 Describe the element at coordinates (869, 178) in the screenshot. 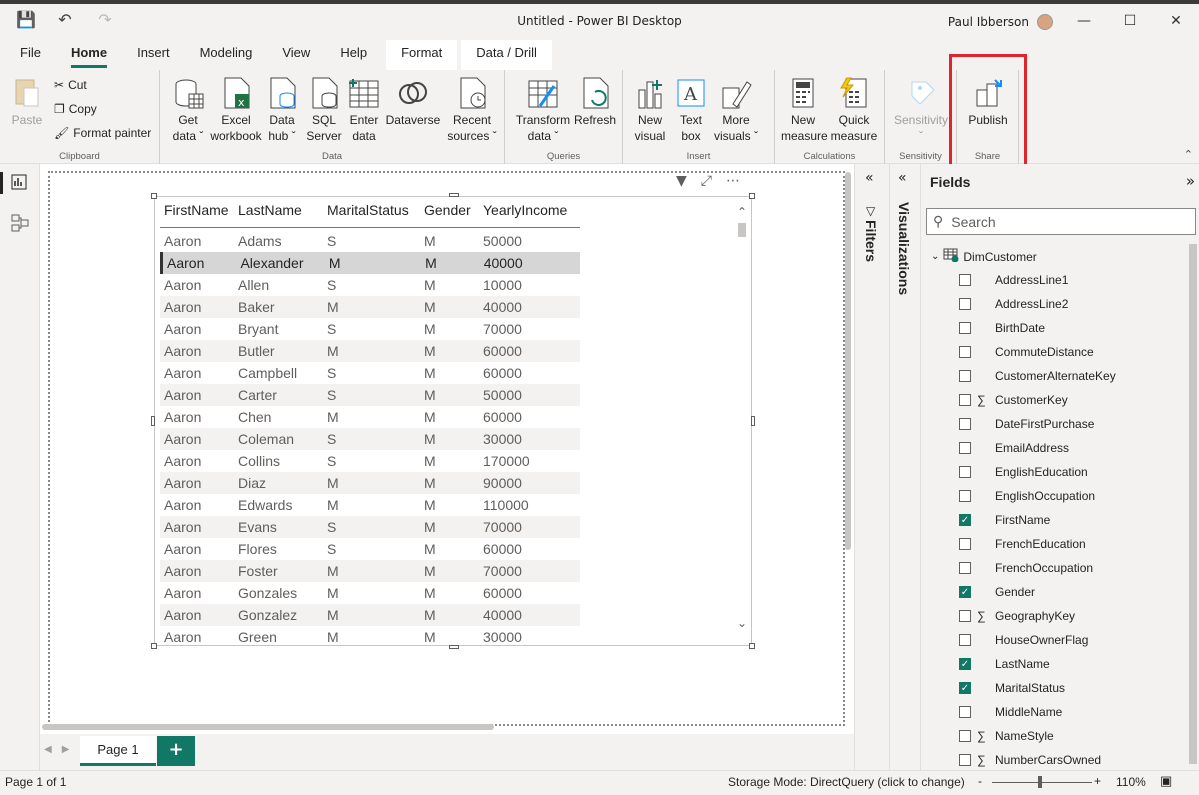

I see `expand-filters-icon: «` at that location.